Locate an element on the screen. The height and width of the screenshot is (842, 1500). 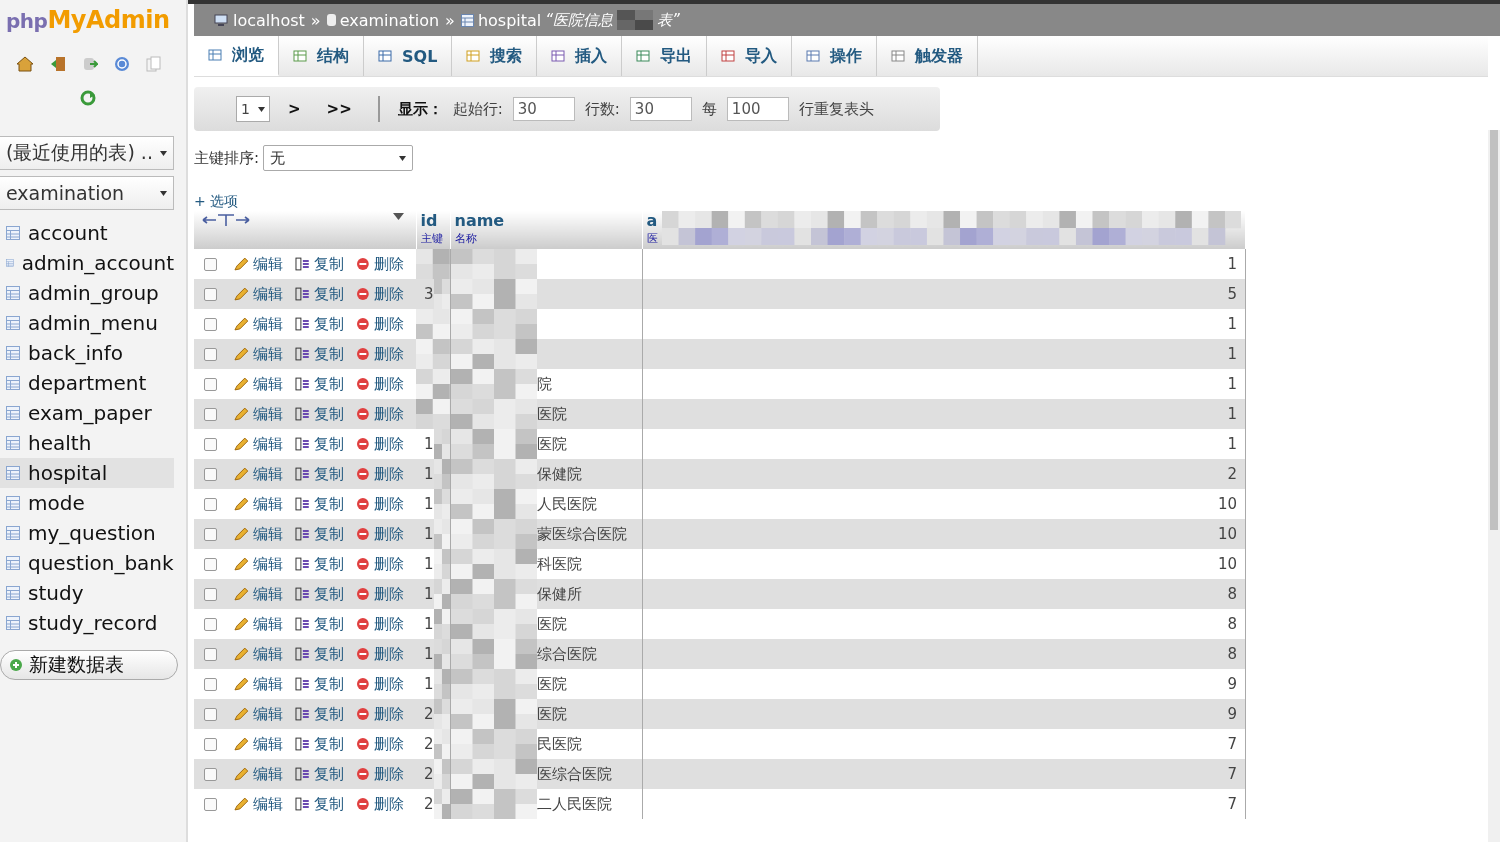
column-name: name is located at coordinates (479, 221).